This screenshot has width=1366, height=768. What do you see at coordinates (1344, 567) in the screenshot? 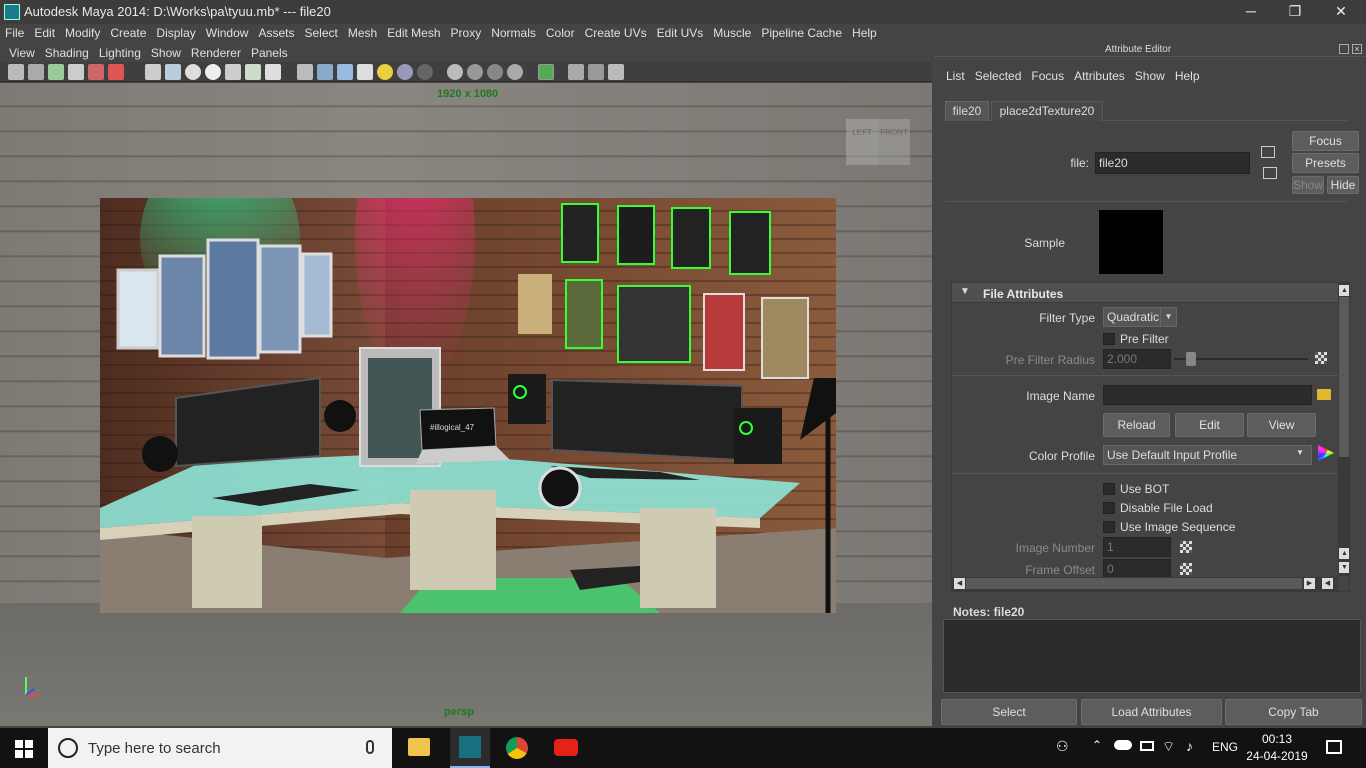
I see `scroll-down-arrow-icon: ▼` at bounding box center [1344, 567].